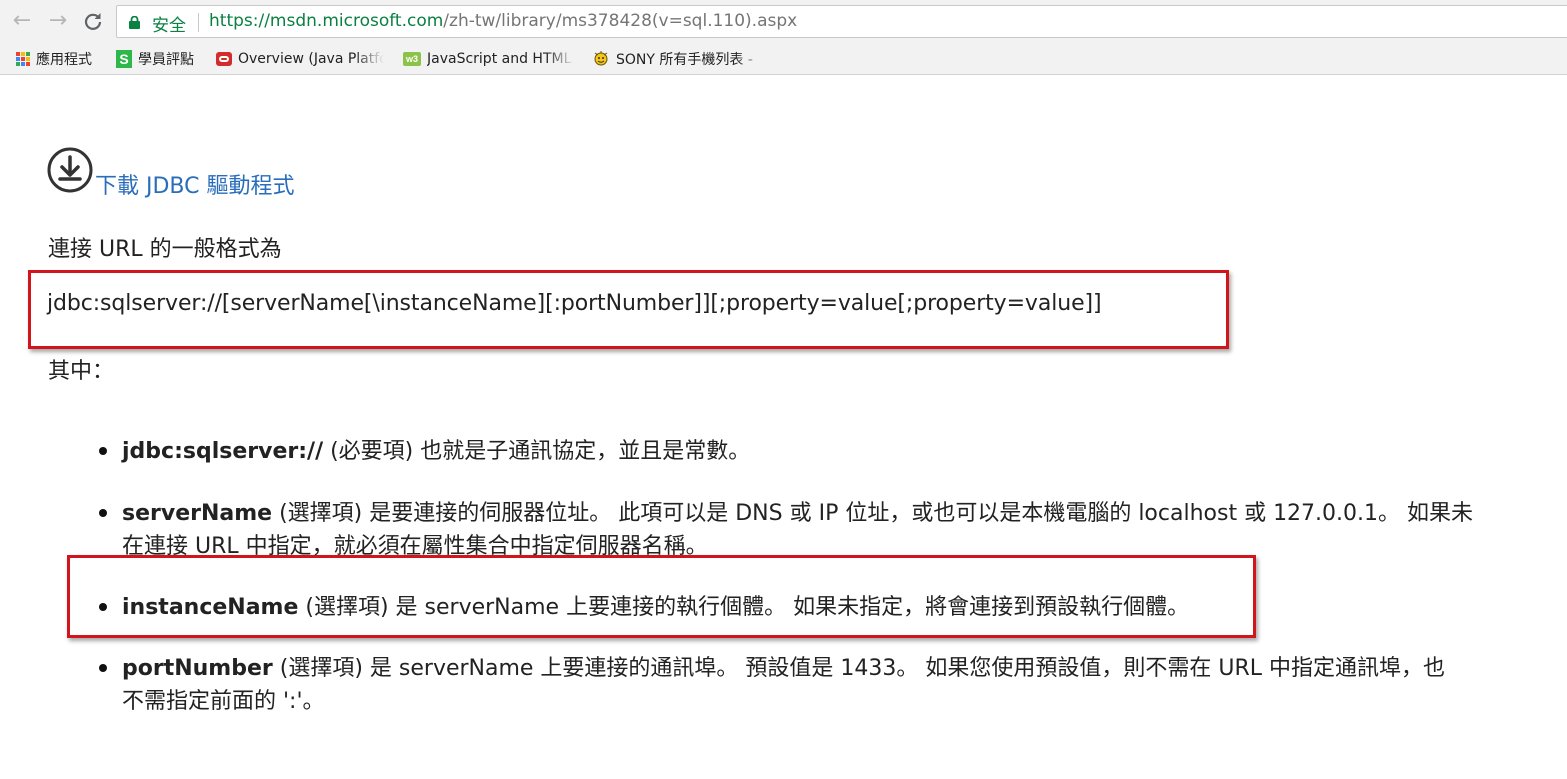 This screenshot has height=779, width=1567. Describe the element at coordinates (601, 58) in the screenshot. I see `sony-icon` at that location.